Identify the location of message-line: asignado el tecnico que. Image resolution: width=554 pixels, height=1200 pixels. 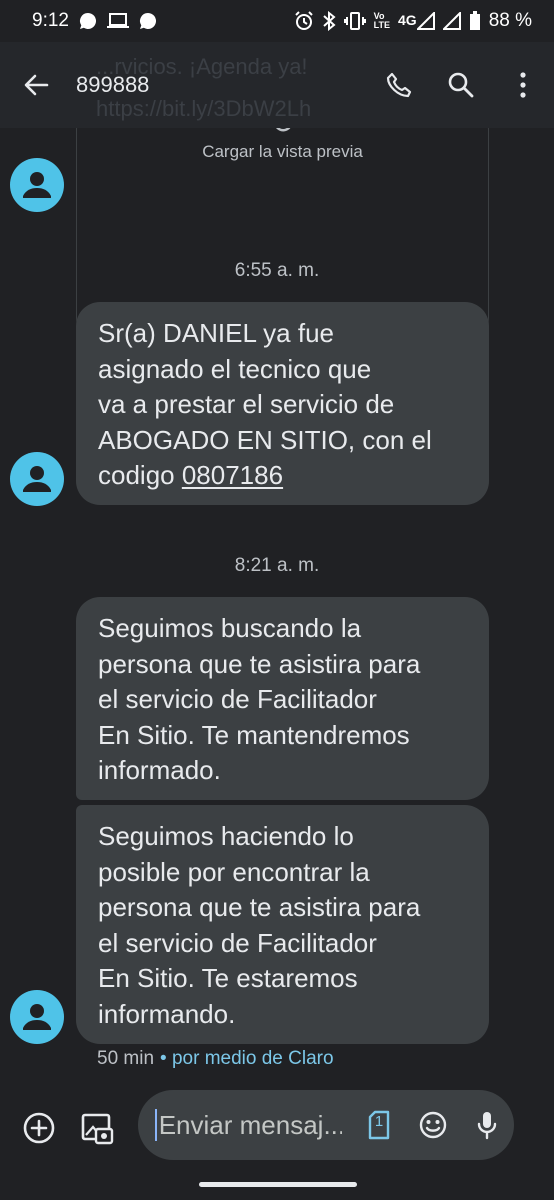
(235, 368).